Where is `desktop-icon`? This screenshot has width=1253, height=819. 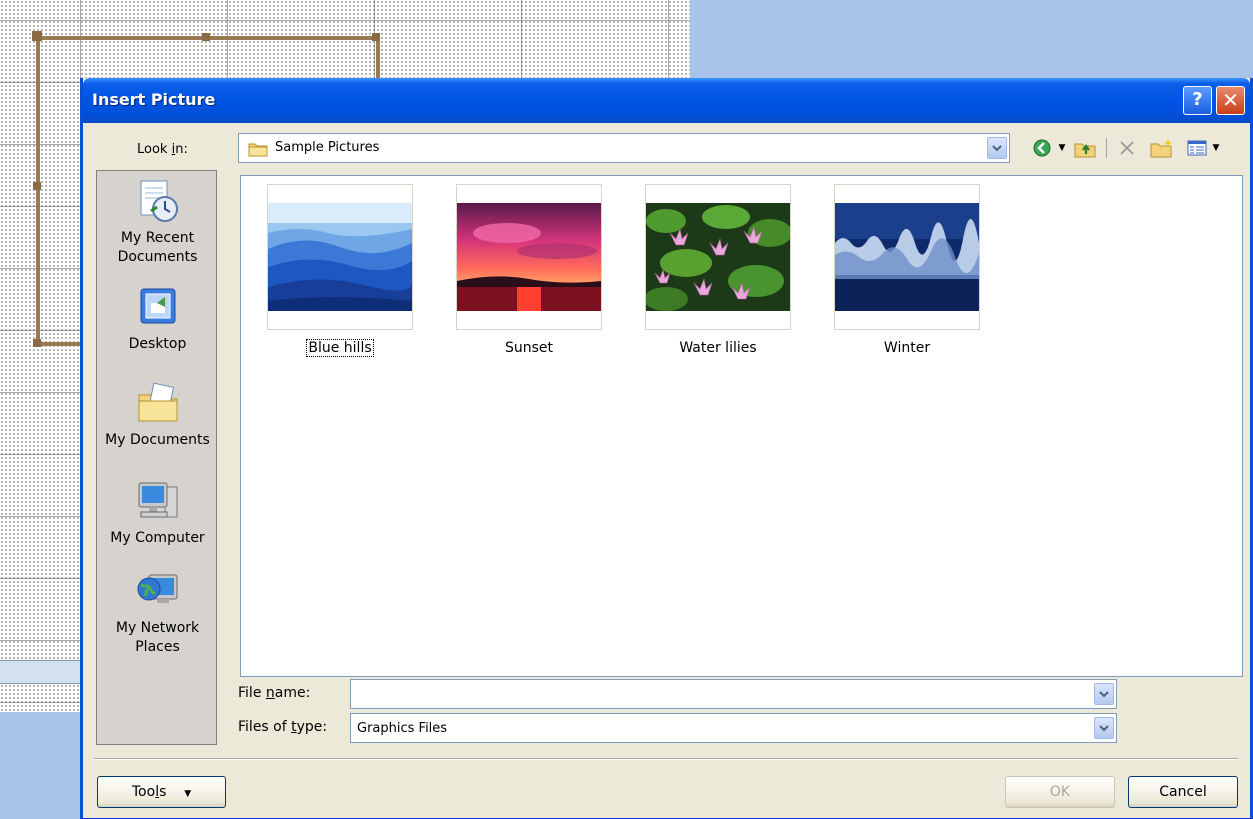
desktop-icon is located at coordinates (157, 306).